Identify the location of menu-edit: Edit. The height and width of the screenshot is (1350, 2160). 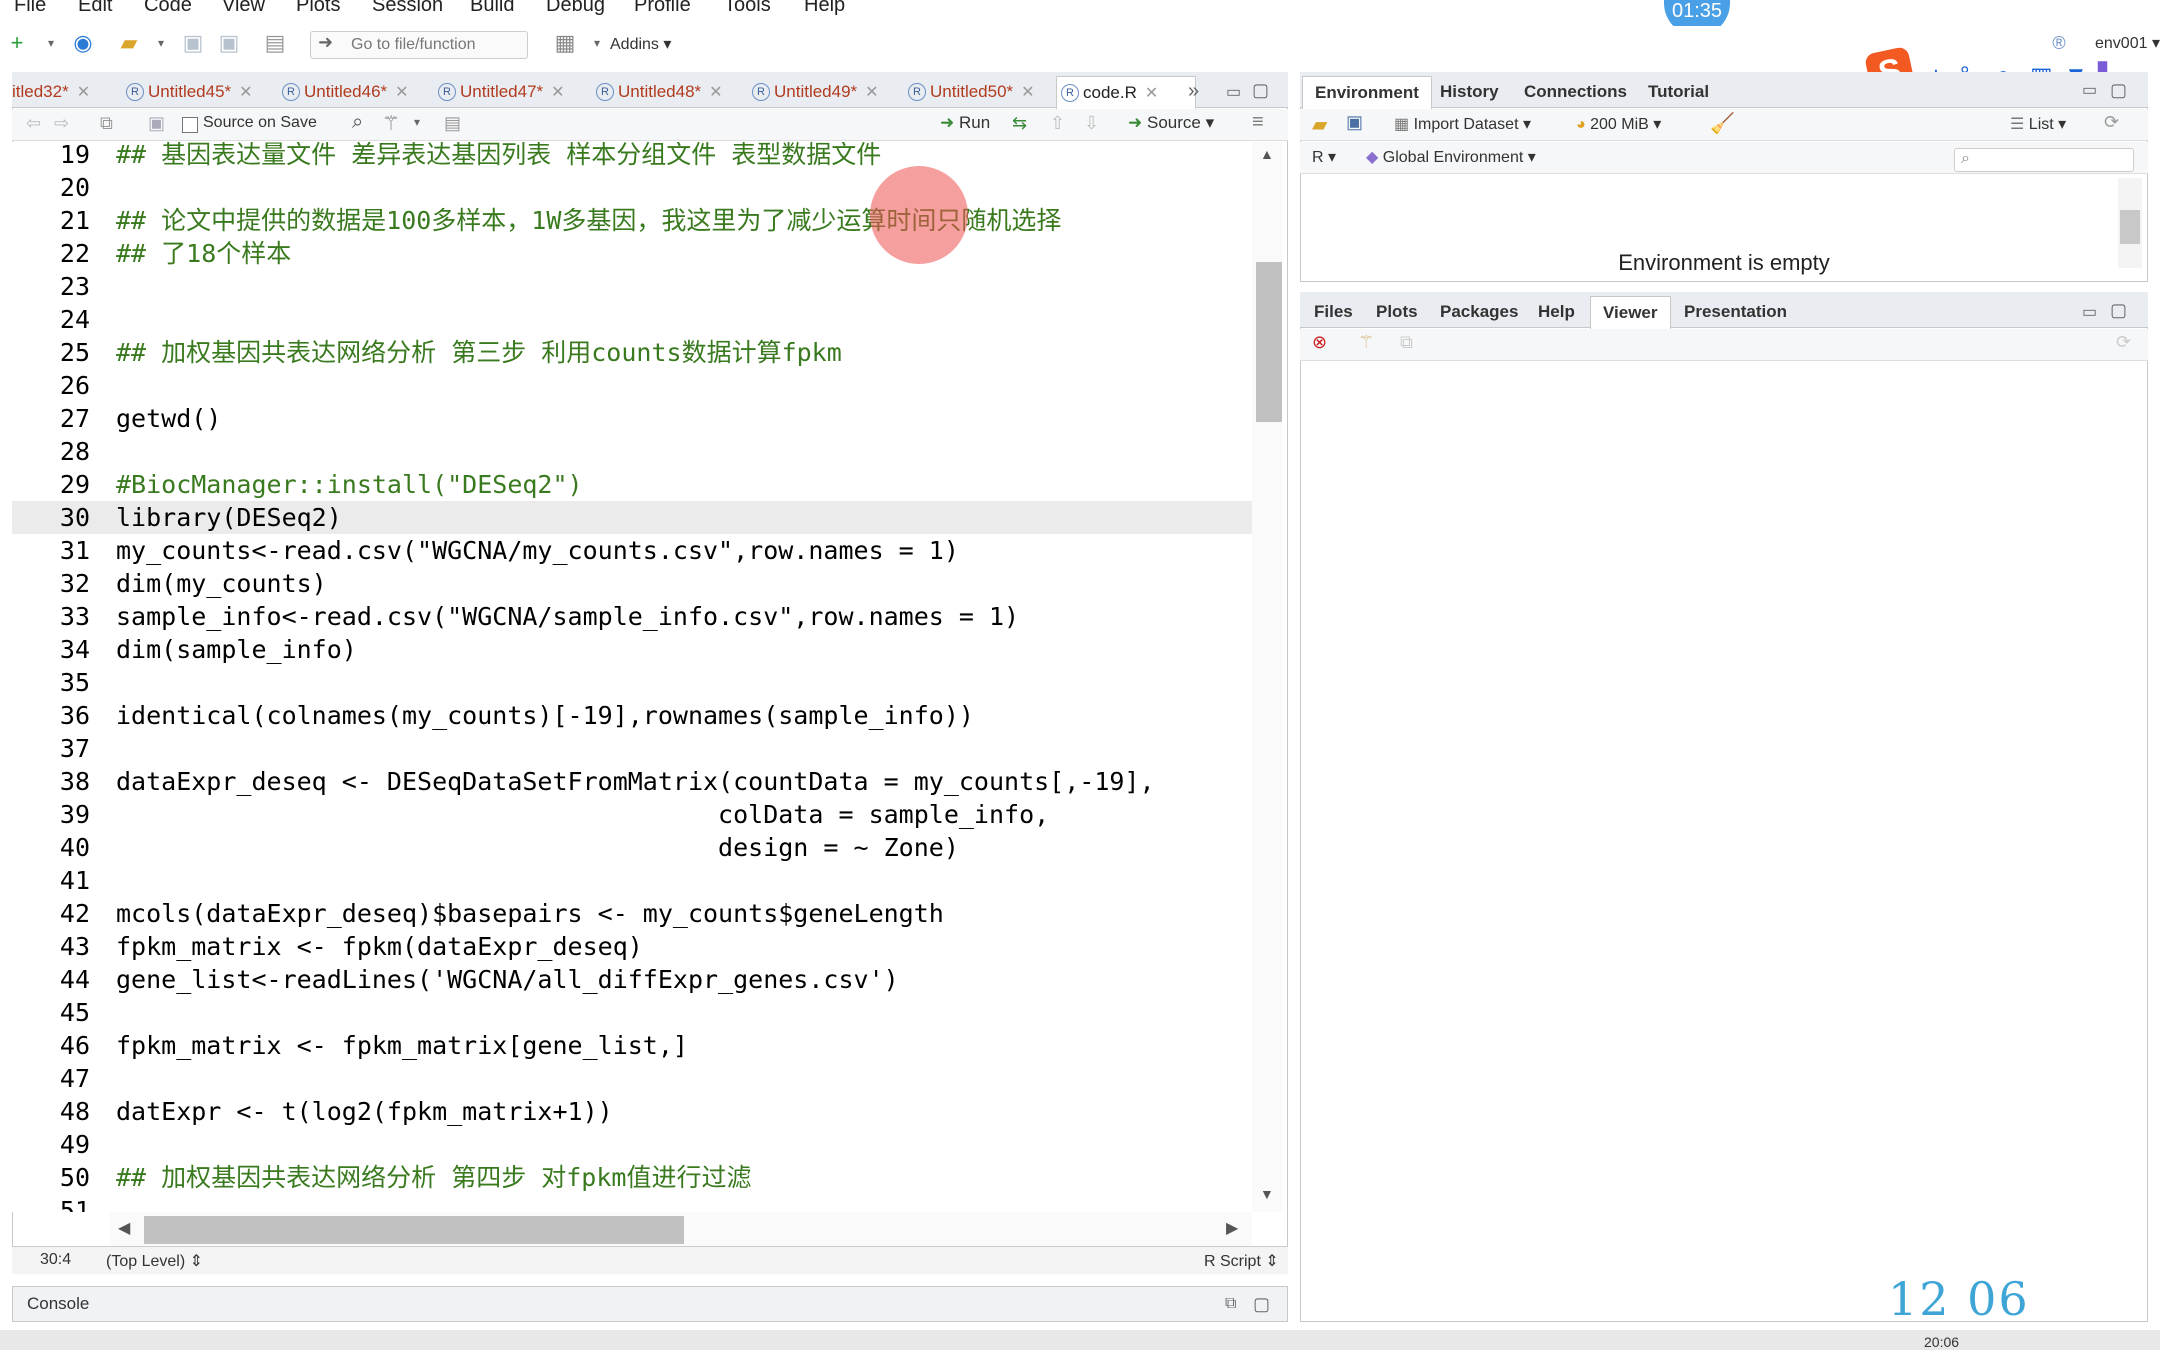
(95, 8).